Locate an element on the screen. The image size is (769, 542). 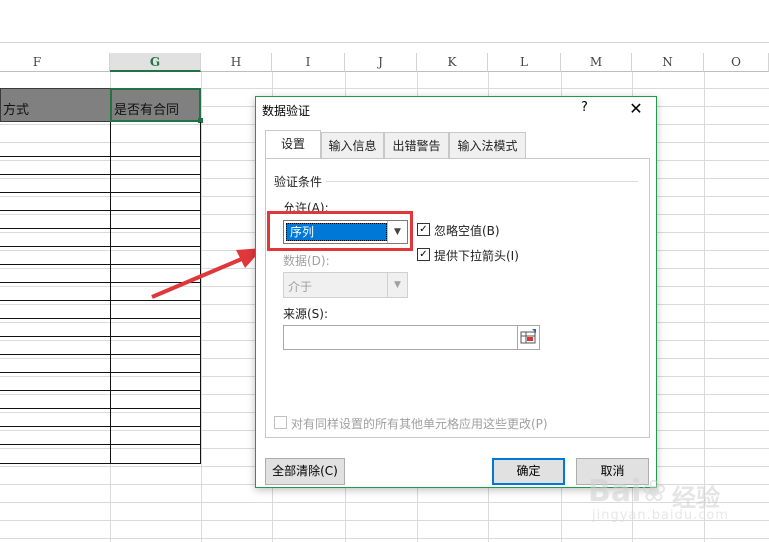
help-button: ? is located at coordinates (584, 107).